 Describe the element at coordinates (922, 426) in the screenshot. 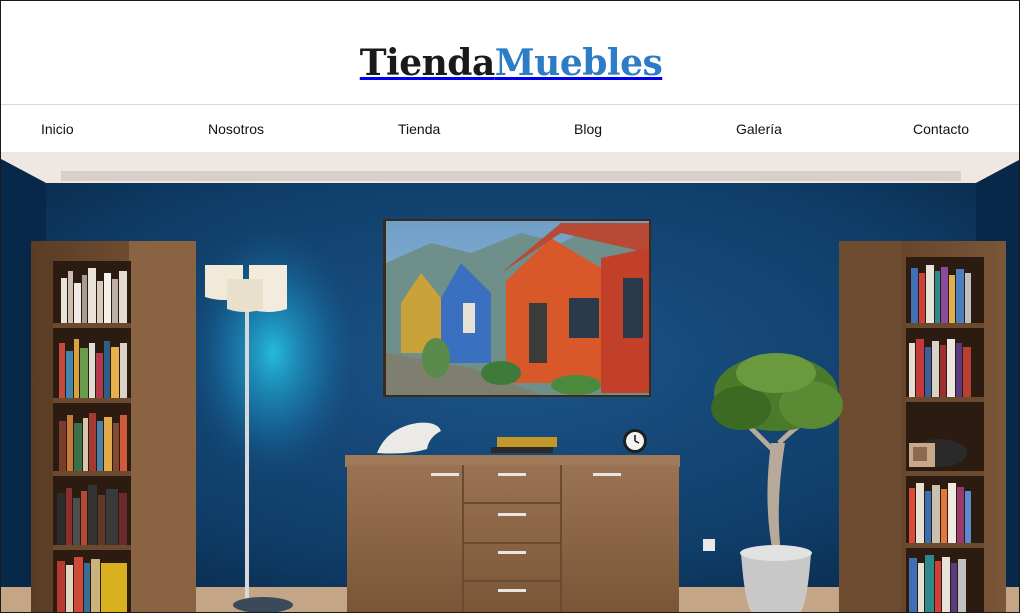

I see `right-bookshelf` at that location.